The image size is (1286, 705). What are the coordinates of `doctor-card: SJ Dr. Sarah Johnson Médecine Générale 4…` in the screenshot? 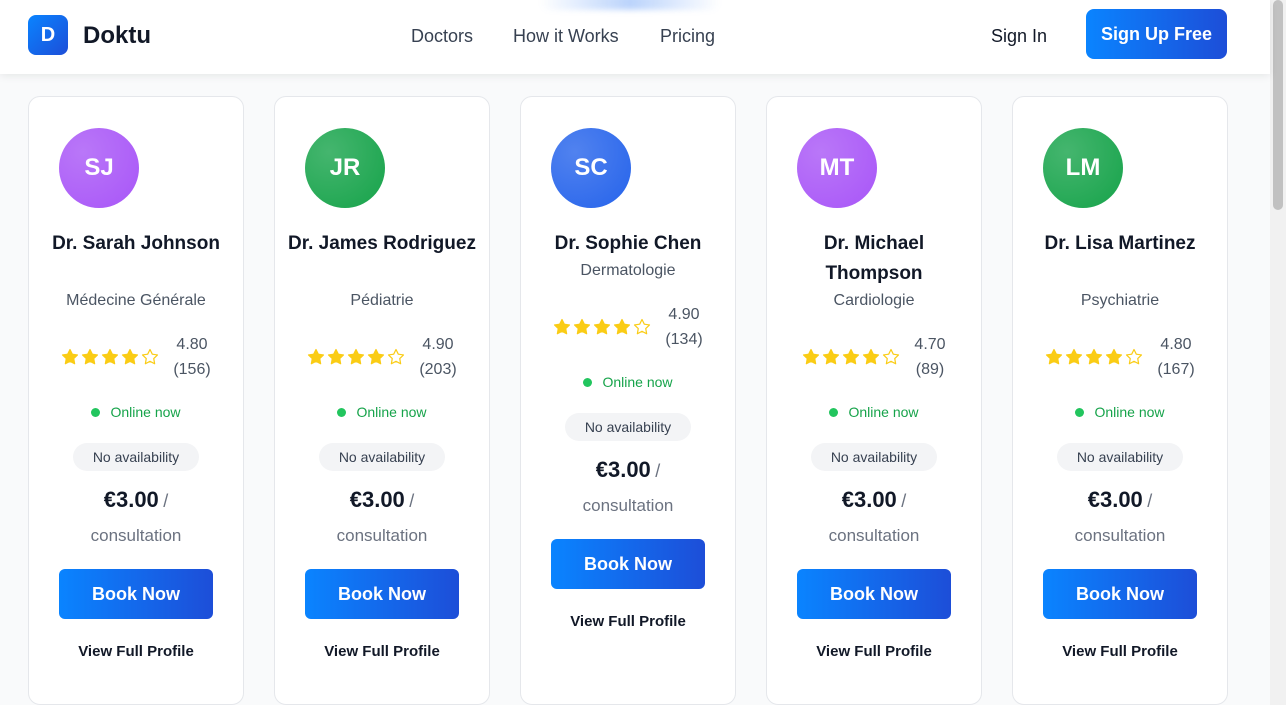 It's located at (136, 400).